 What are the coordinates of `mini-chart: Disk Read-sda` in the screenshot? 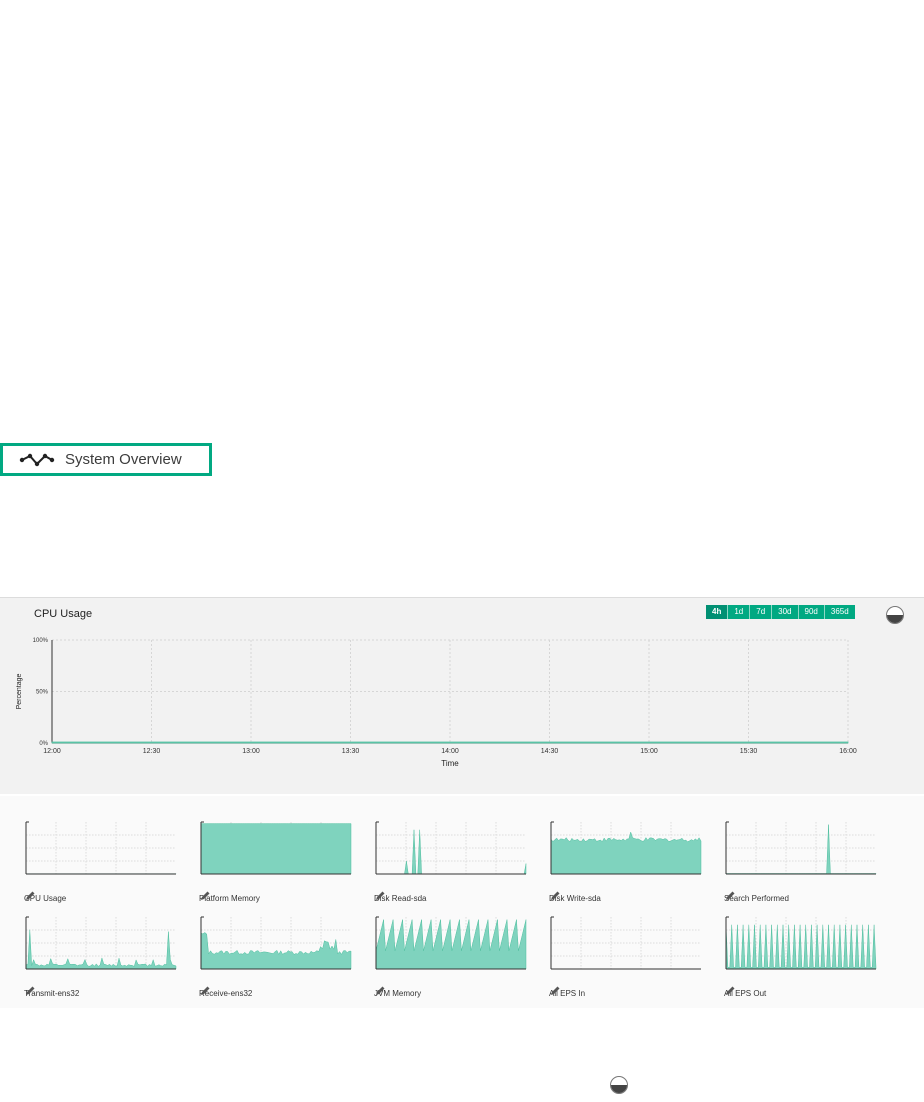 It's located at (454, 862).